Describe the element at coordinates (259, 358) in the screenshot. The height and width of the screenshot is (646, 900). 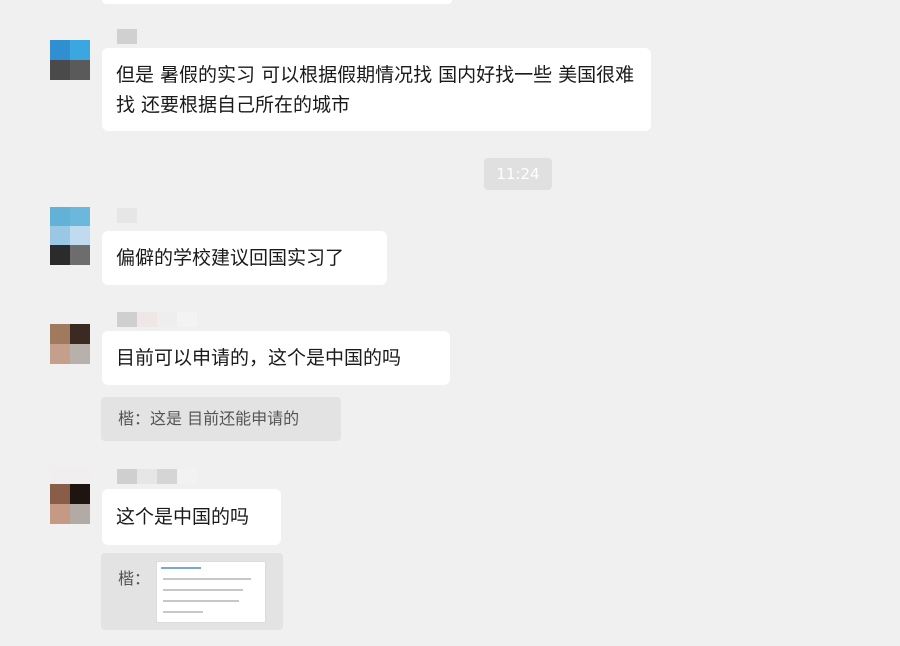
I see `message-text: 目前可以申请的，这个是中国的吗` at that location.